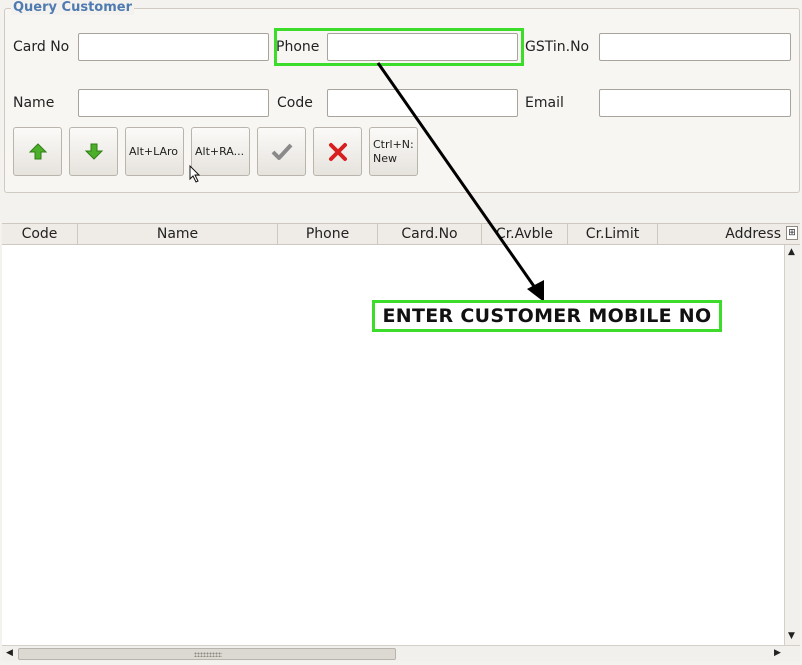 Image resolution: width=802 pixels, height=665 pixels. What do you see at coordinates (525, 234) in the screenshot?
I see `column-header-cr-avble: Cr.Avble` at bounding box center [525, 234].